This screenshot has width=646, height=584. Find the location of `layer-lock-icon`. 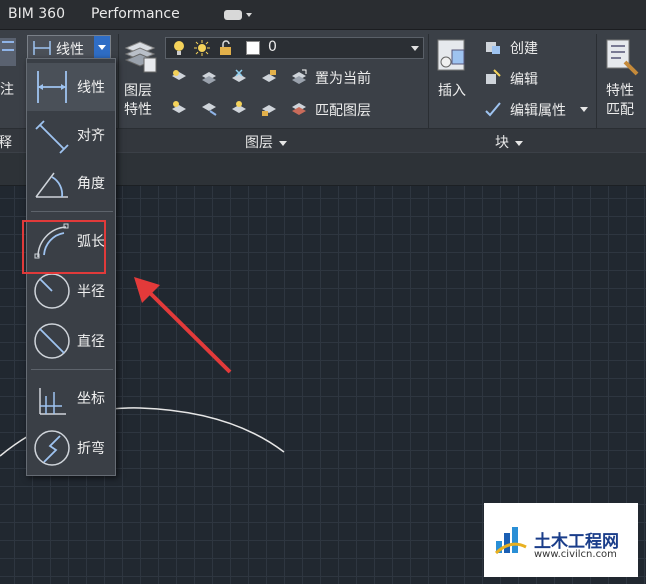

layer-lock-icon is located at coordinates (269, 77).